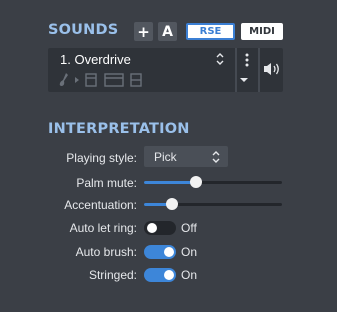  What do you see at coordinates (170, 182) in the screenshot?
I see `palm-mute-slider-fill` at bounding box center [170, 182].